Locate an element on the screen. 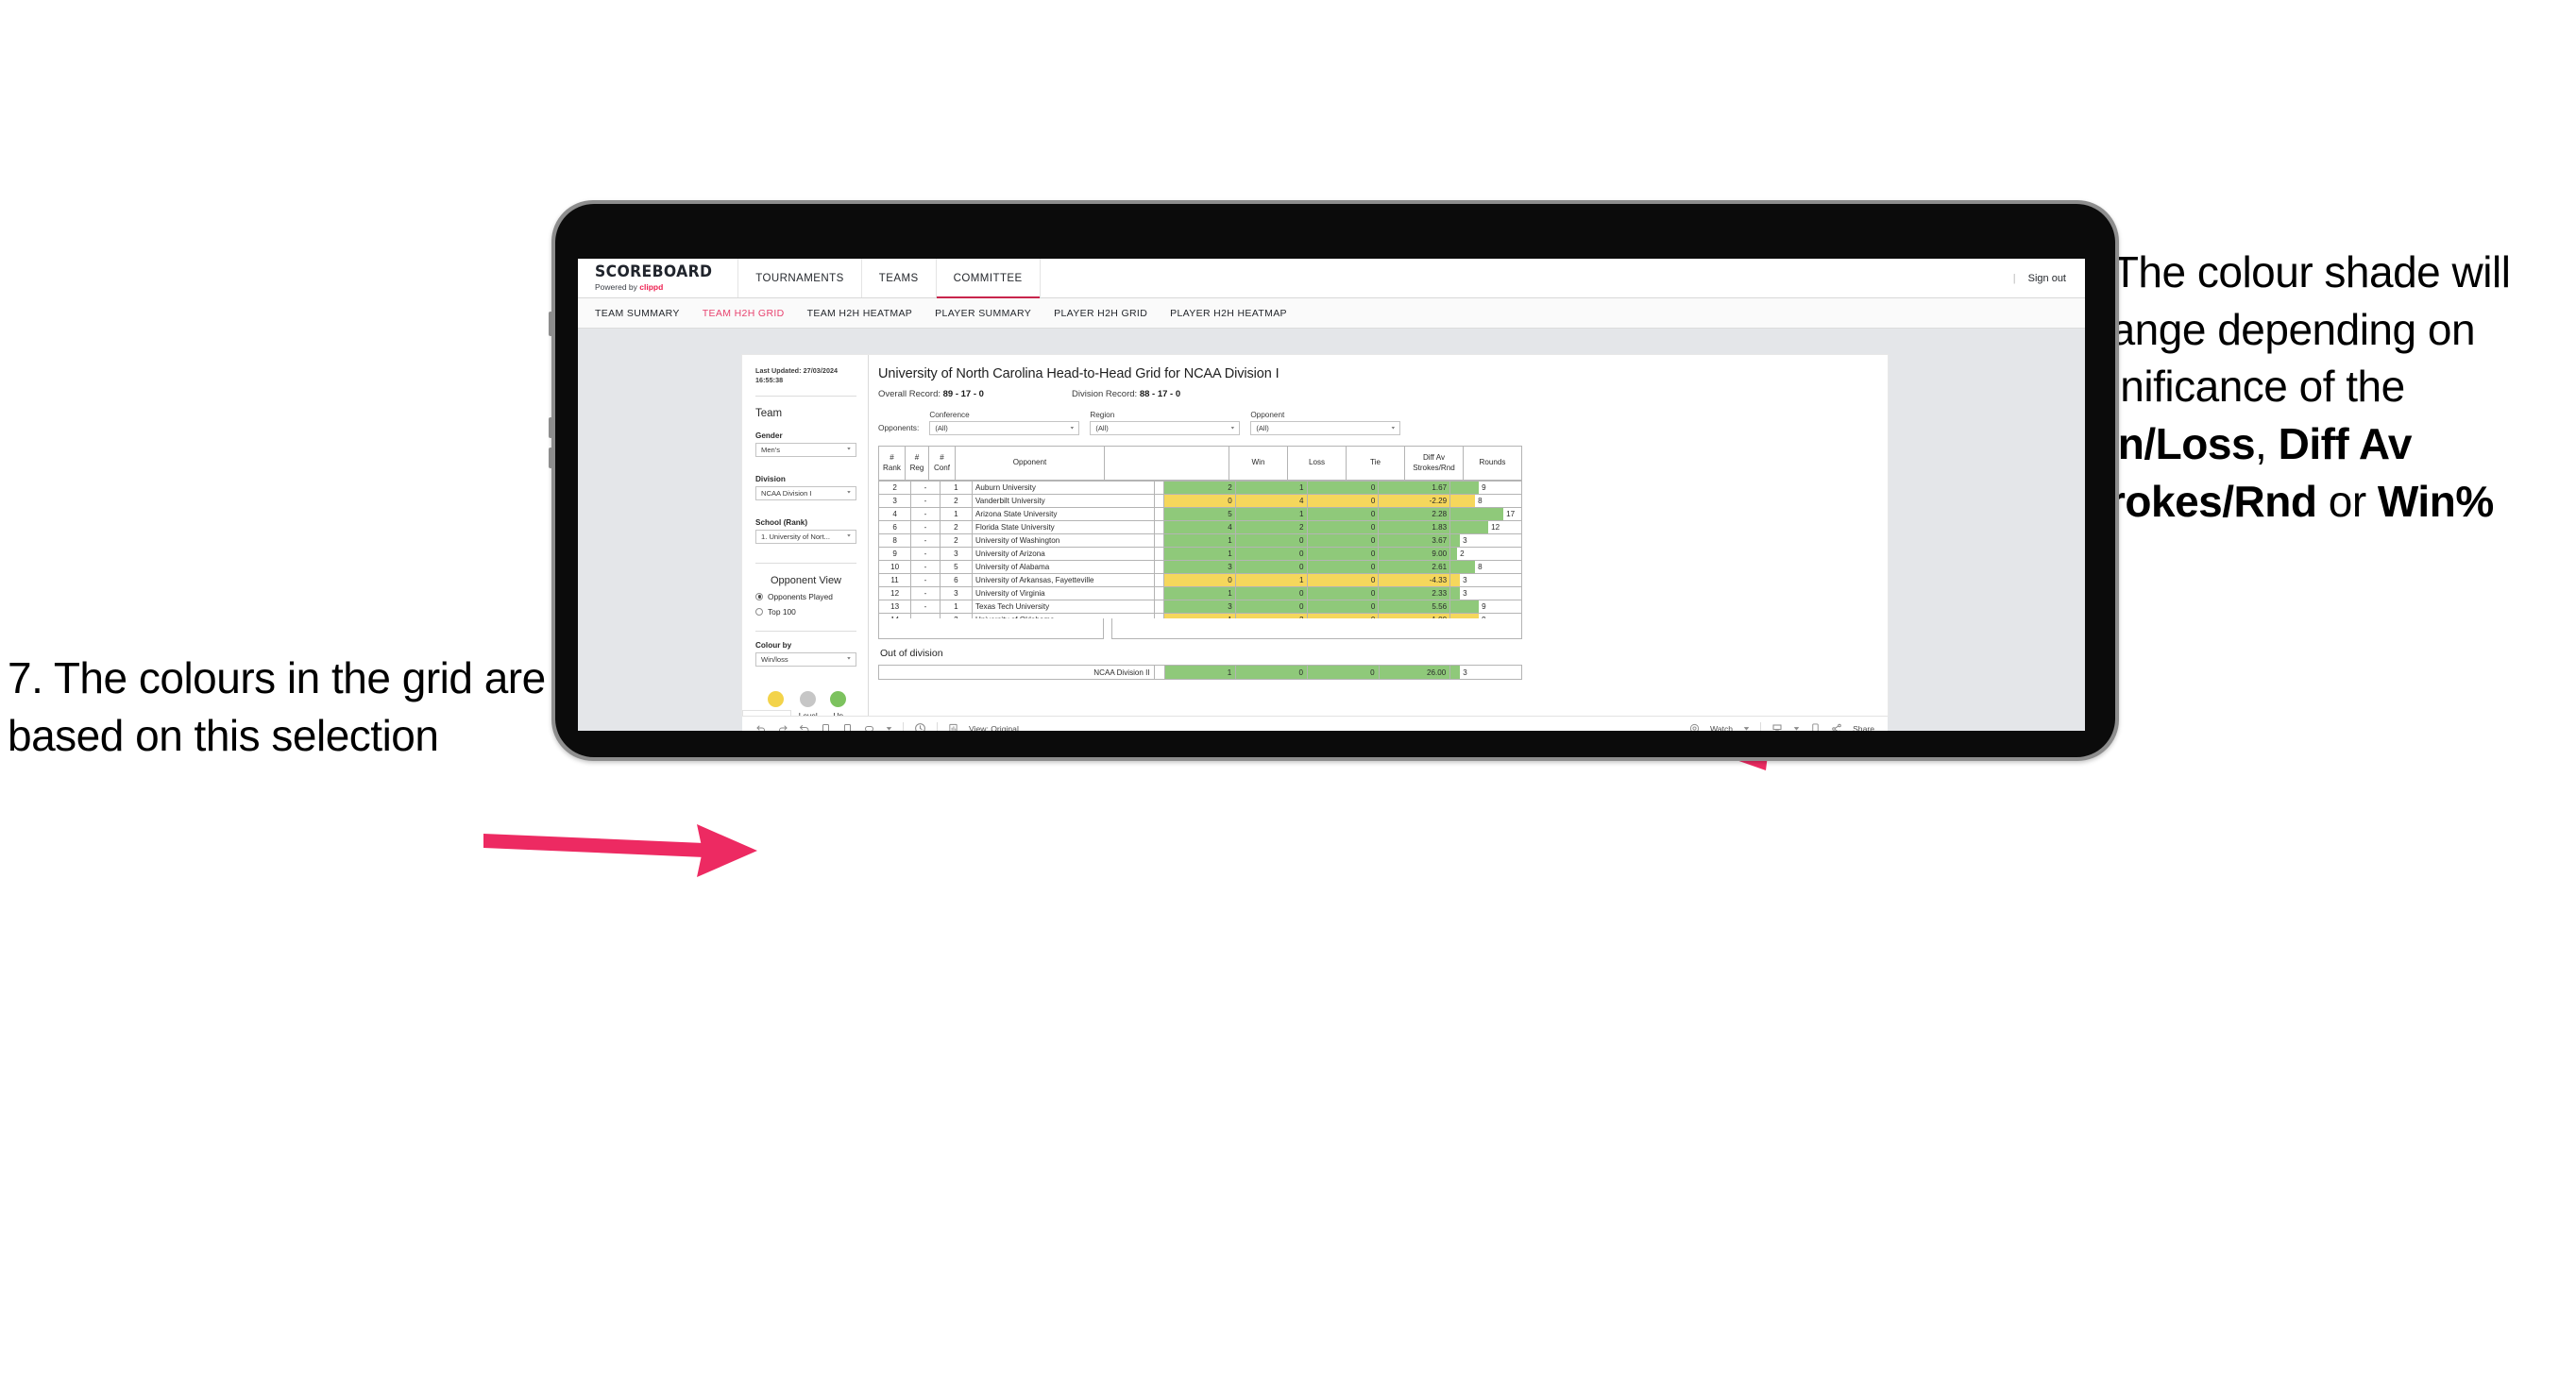  cell-diff-av-strokes: 1.83 is located at coordinates (1414, 527).